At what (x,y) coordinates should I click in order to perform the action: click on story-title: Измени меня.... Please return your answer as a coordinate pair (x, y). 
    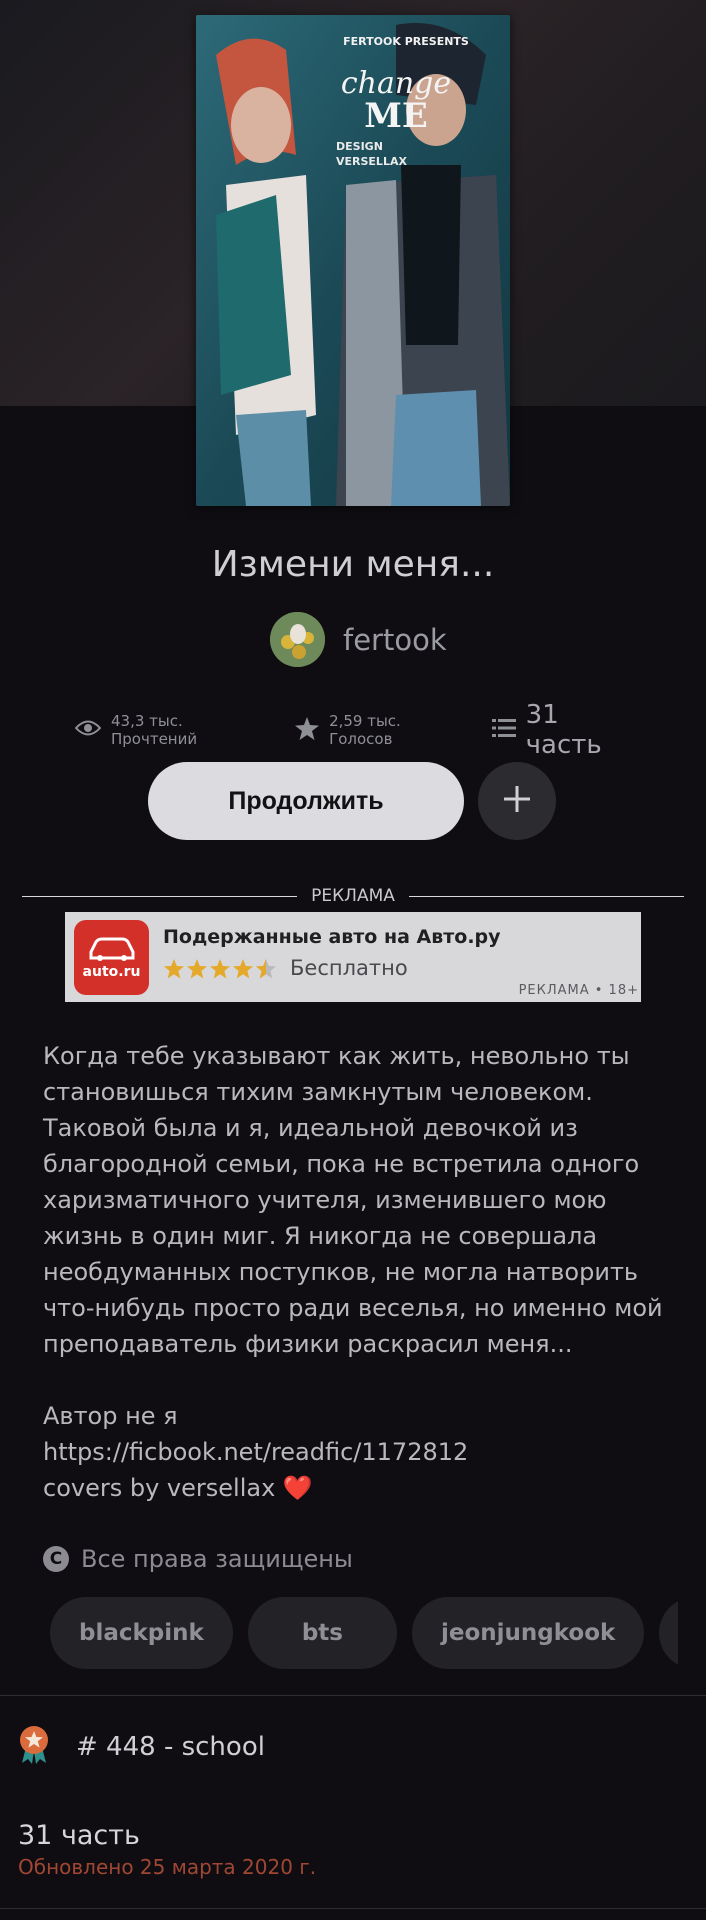
    Looking at the image, I should click on (353, 564).